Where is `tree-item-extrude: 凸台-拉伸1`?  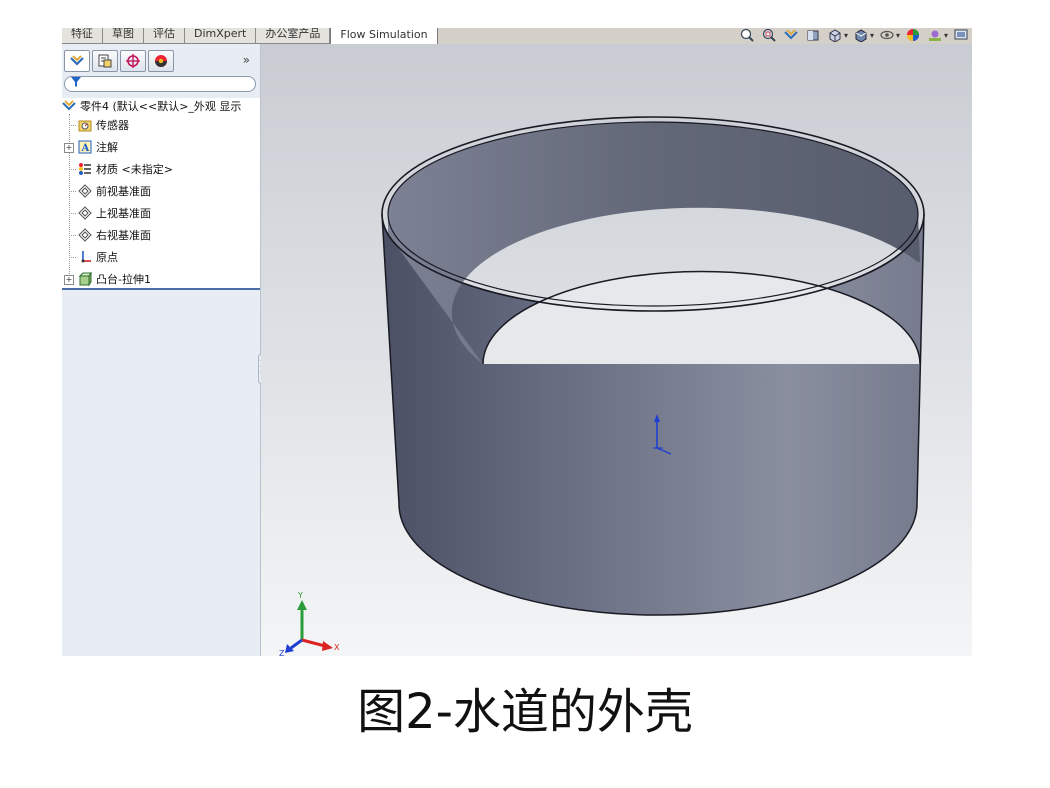 tree-item-extrude: 凸台-拉伸1 is located at coordinates (114, 279).